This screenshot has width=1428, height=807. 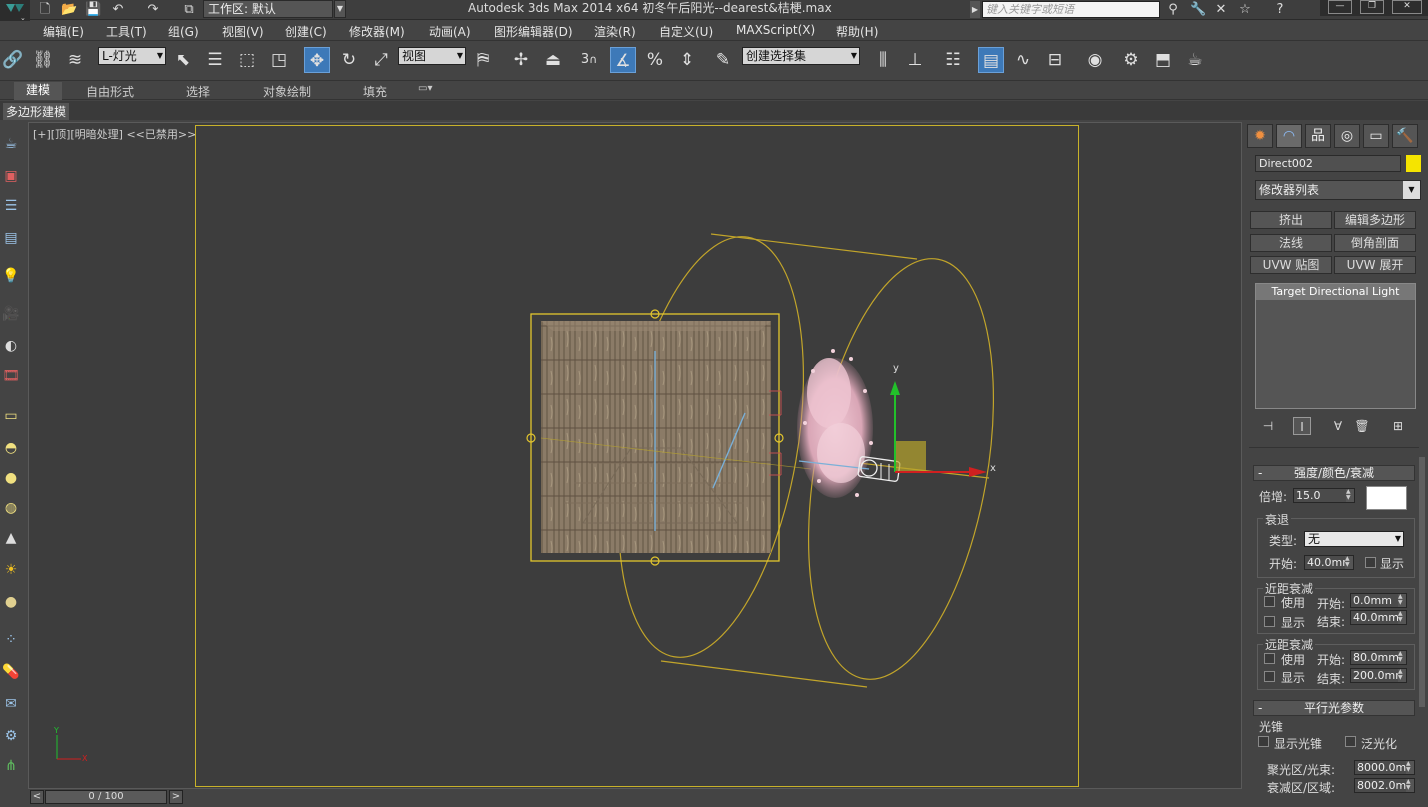 What do you see at coordinates (1370, 562) in the screenshot?
I see `decay-show-checkbox` at bounding box center [1370, 562].